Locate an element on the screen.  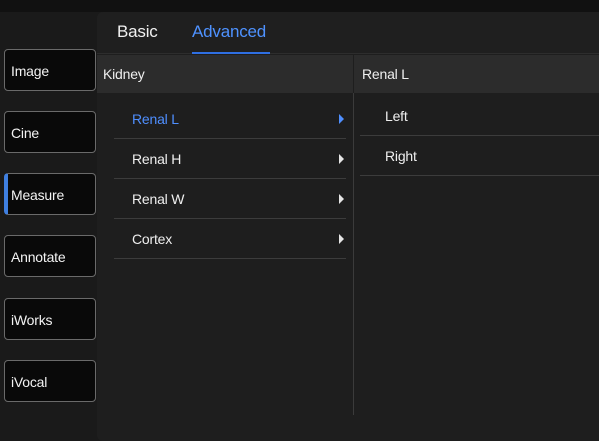
tab-advanced: Advanced is located at coordinates (231, 33).